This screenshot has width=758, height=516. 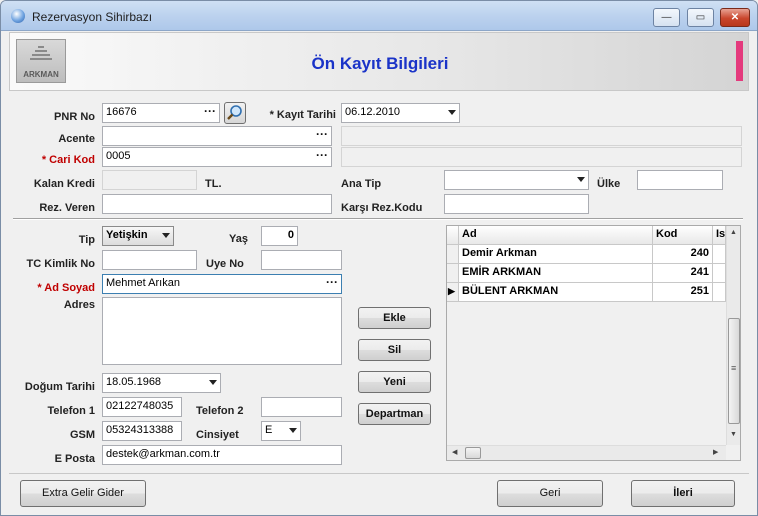 I want to click on scroll-thumb: ≡, so click(x=734, y=371).